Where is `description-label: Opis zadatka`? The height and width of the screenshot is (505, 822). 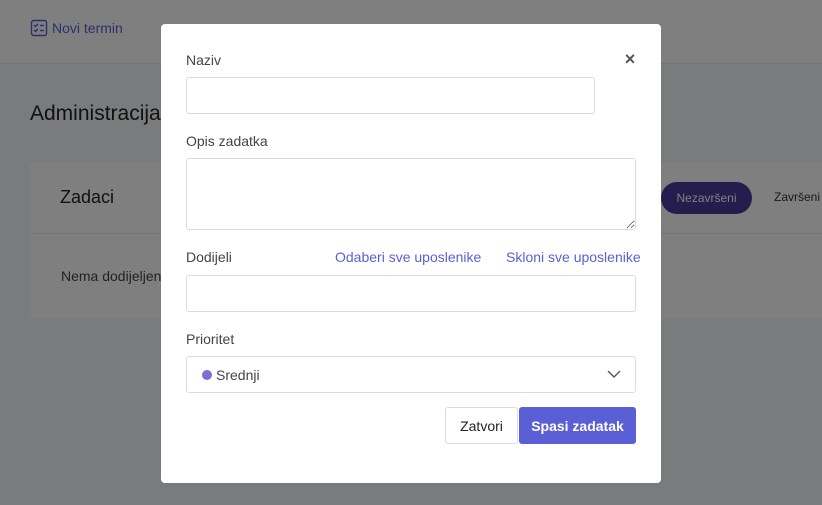
description-label: Opis zadatka is located at coordinates (227, 141).